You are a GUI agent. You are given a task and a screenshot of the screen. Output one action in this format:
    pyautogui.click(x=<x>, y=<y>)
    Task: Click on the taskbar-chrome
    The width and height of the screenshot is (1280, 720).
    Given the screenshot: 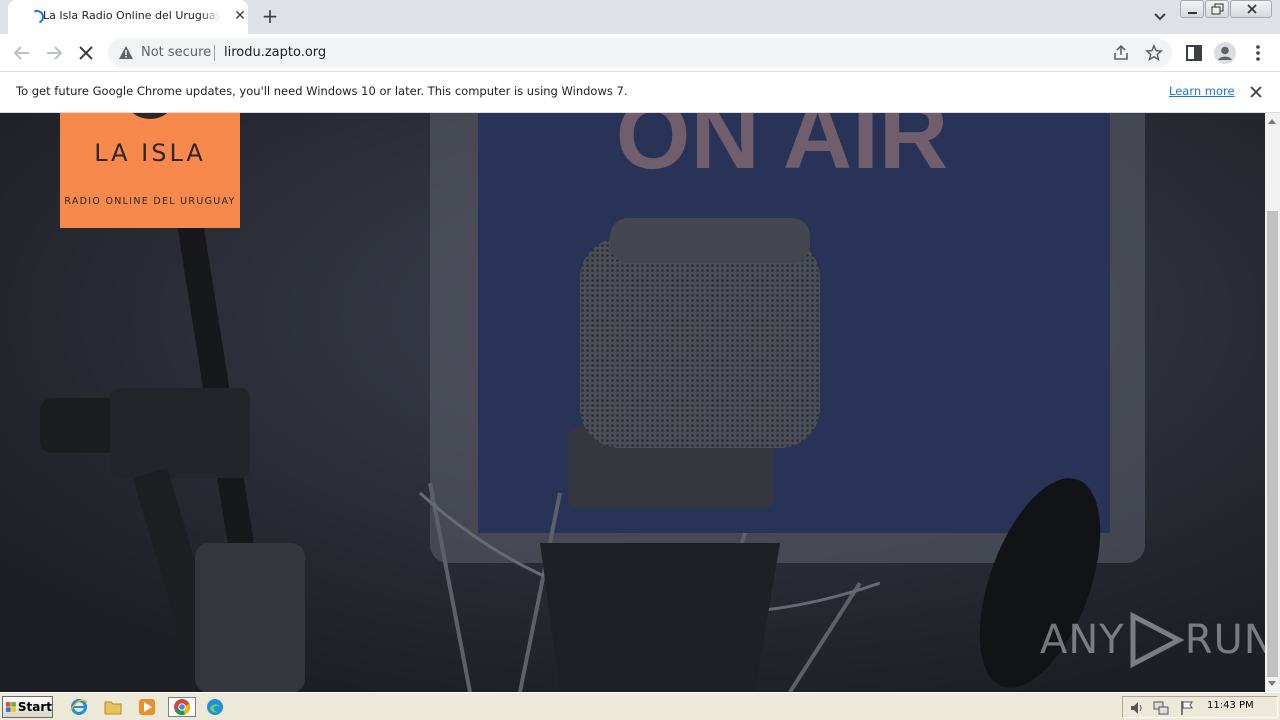 What is the action you would take?
    pyautogui.click(x=182, y=707)
    